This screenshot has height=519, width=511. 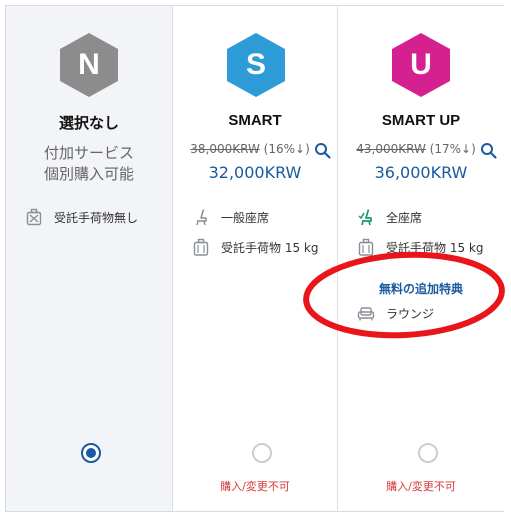 I want to click on all-seats-icon, so click(x=366, y=217).